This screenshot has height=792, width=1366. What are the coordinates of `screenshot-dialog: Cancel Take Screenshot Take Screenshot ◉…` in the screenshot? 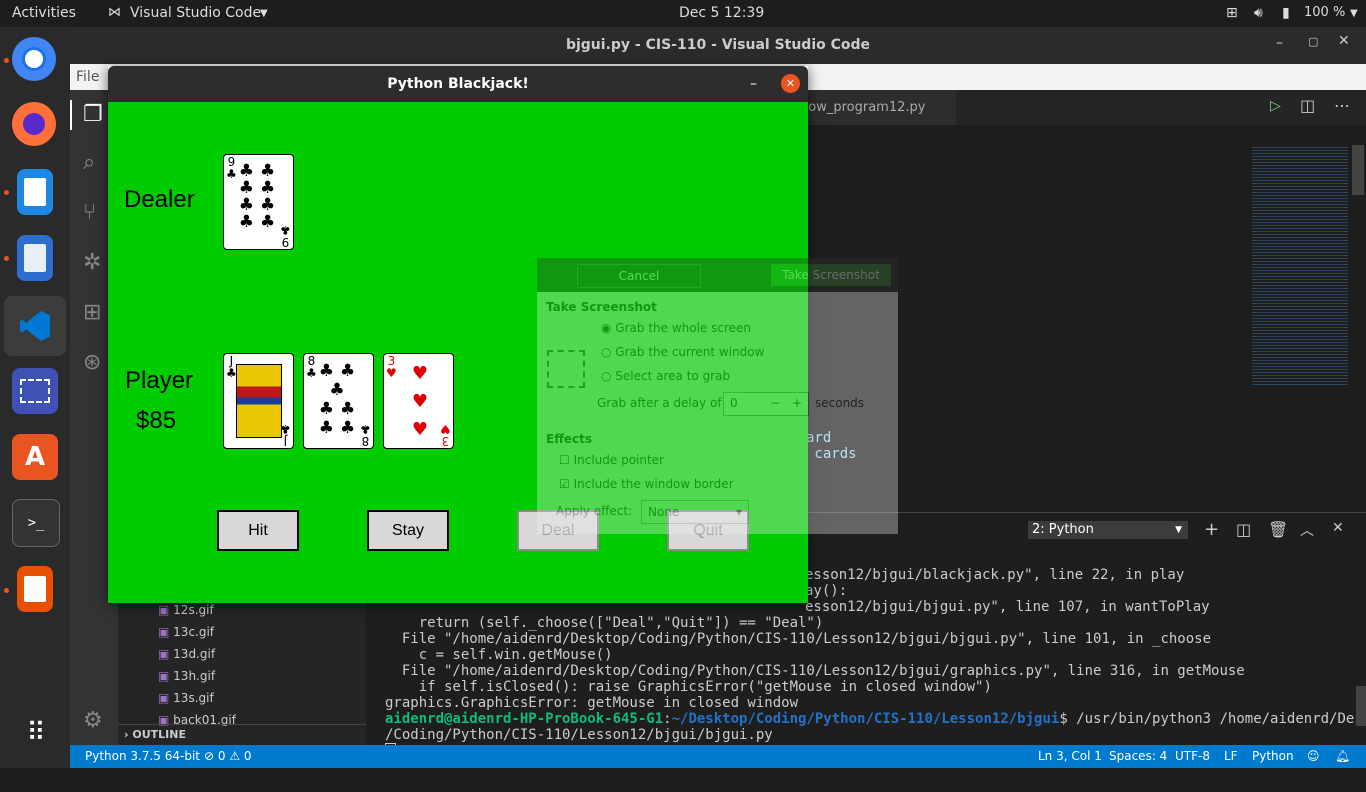 It's located at (717, 396).